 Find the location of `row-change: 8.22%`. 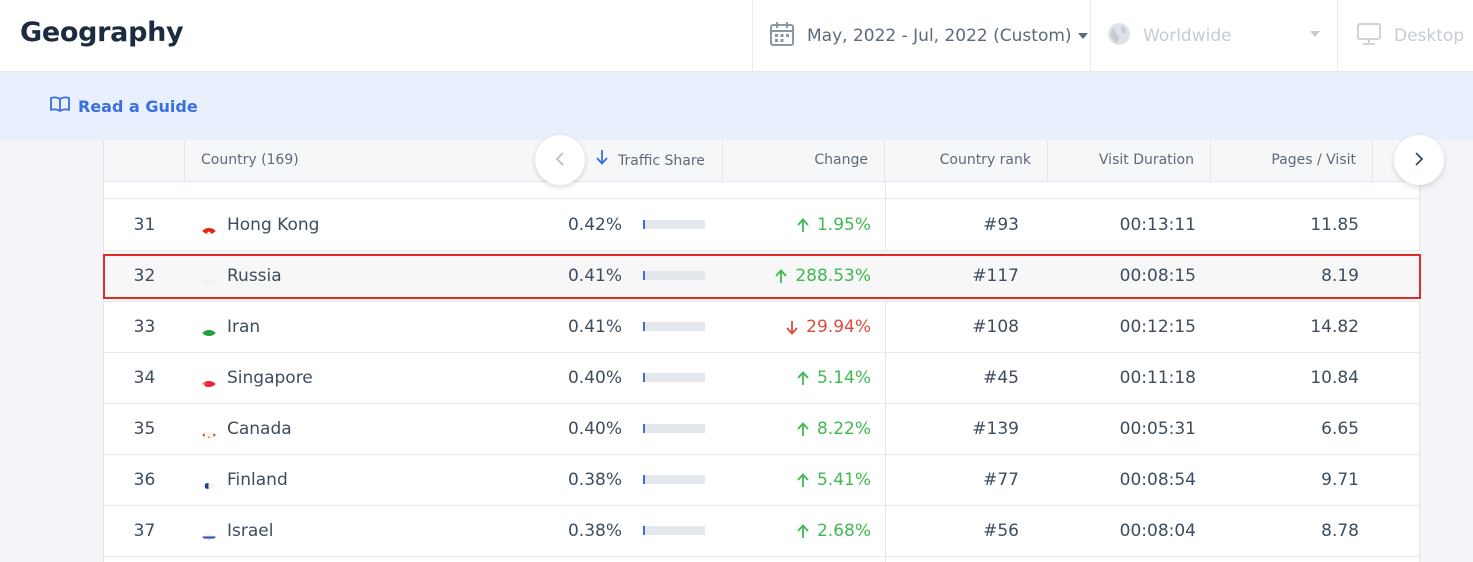

row-change: 8.22% is located at coordinates (797, 429).